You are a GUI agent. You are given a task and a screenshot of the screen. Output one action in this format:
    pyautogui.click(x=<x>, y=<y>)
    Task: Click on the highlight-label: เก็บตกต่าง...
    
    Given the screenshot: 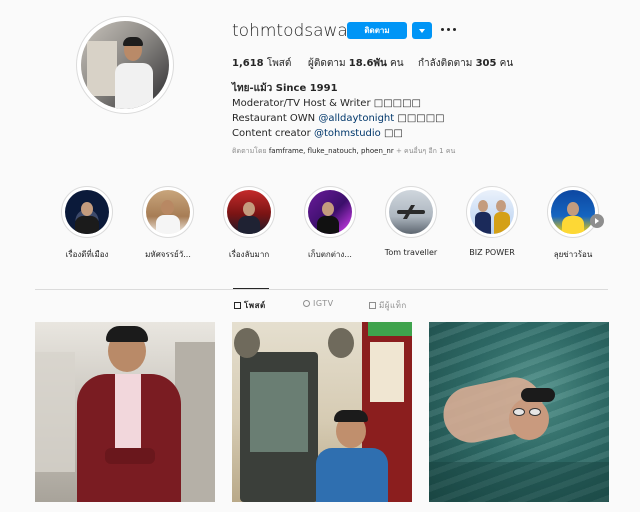 What is the action you would take?
    pyautogui.click(x=330, y=254)
    